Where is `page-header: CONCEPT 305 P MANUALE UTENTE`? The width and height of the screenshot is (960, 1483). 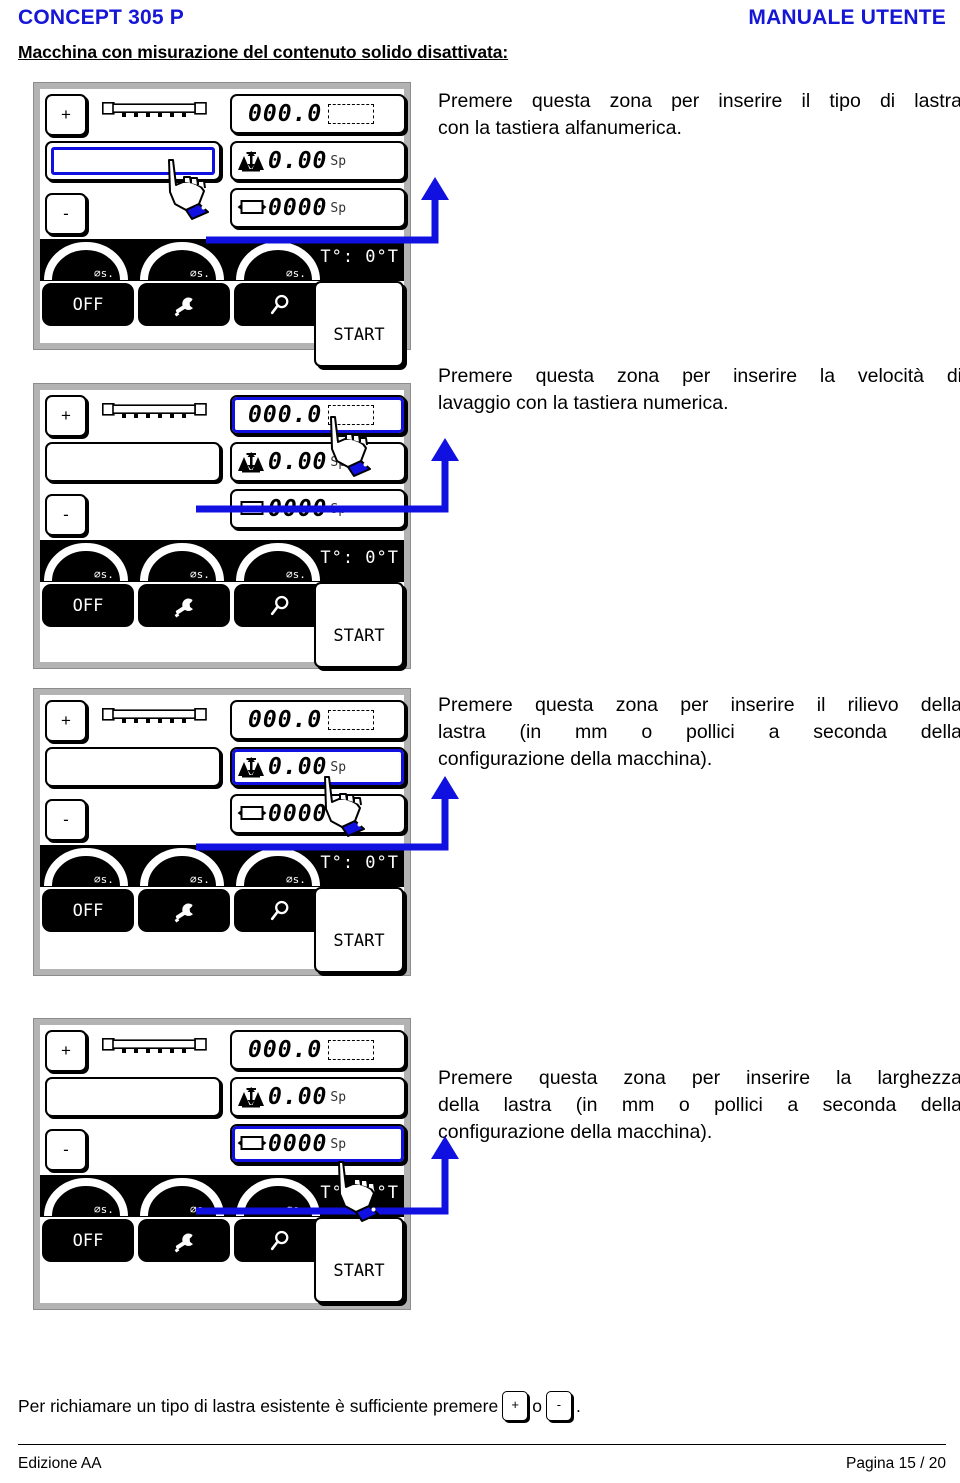
page-header: CONCEPT 305 P MANUALE UTENTE is located at coordinates (482, 19).